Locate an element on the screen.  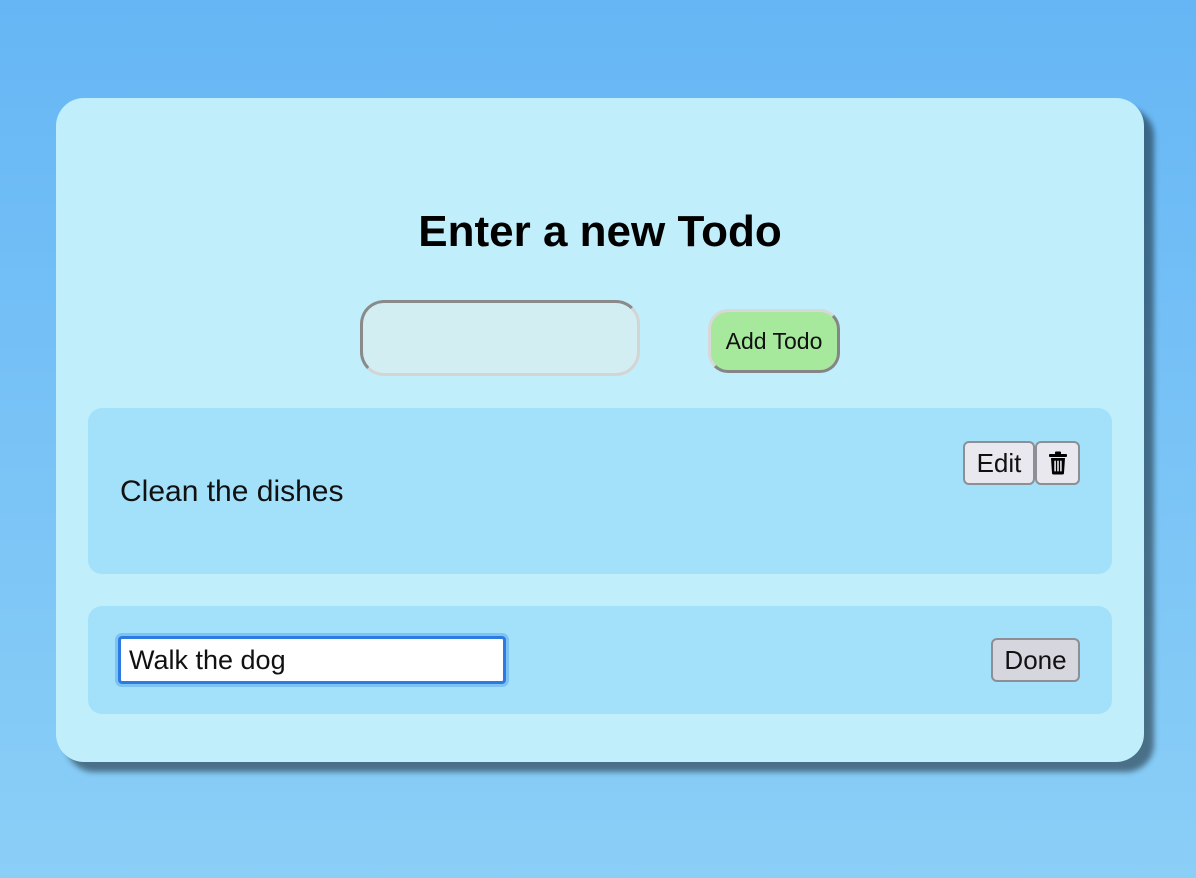
done-button: Done is located at coordinates (1035, 660).